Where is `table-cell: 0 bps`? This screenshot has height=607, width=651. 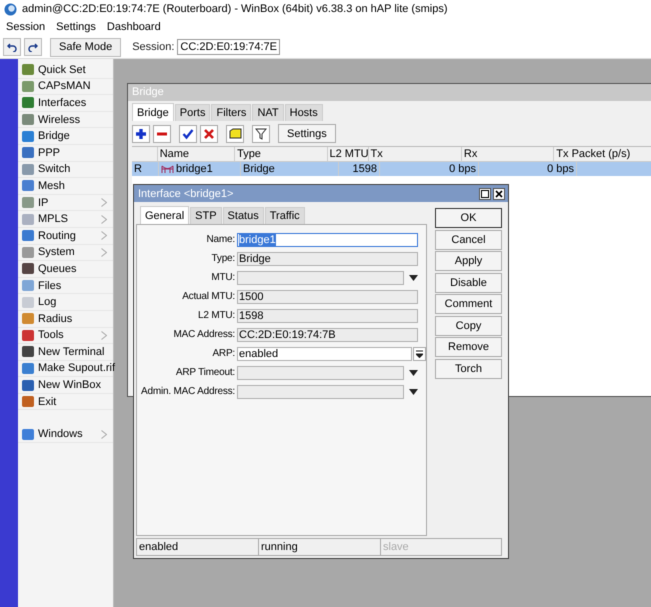 table-cell: 0 bps is located at coordinates (429, 169).